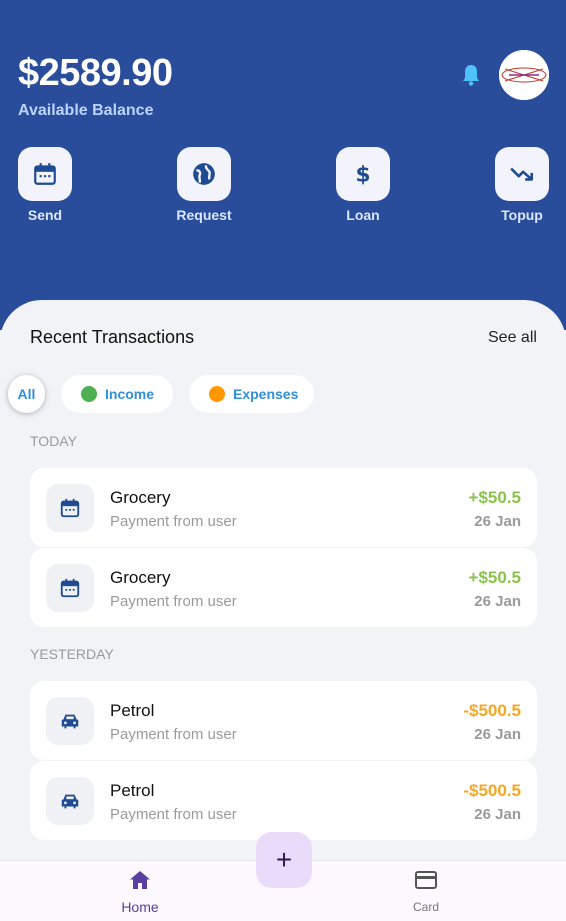 The width and height of the screenshot is (566, 921). What do you see at coordinates (363, 215) in the screenshot?
I see `loan-label: Loan` at bounding box center [363, 215].